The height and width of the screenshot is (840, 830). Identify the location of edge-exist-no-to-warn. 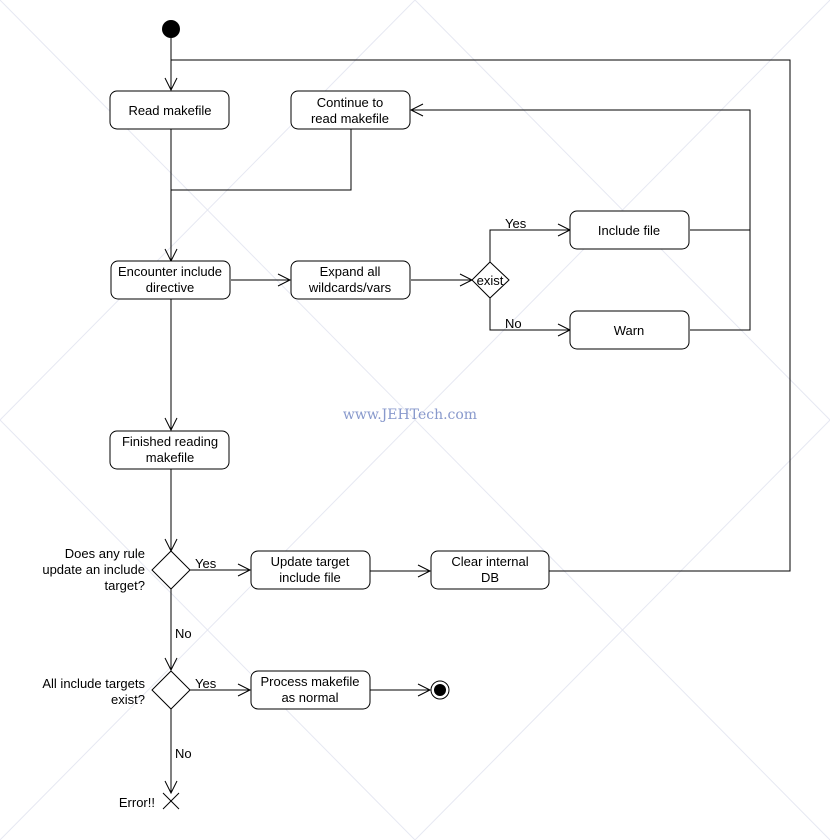
(529, 314).